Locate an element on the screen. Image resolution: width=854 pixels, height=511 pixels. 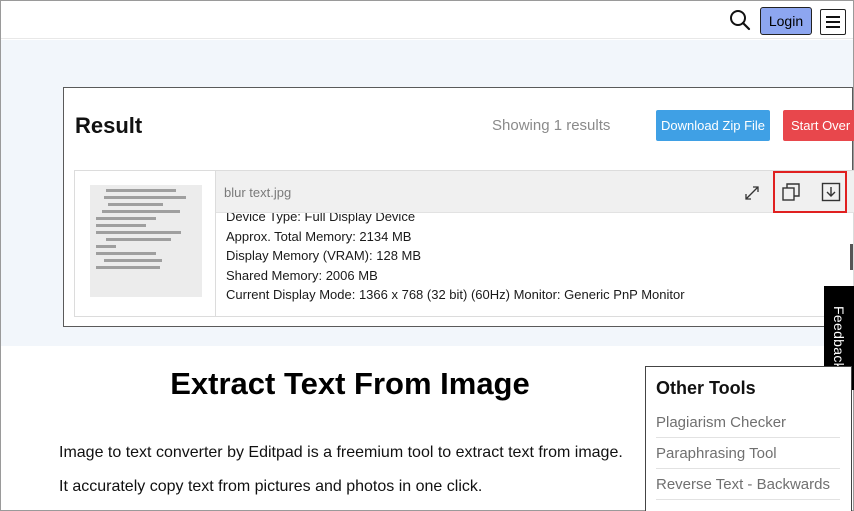
file-header: blur text.jpg is located at coordinates (535, 192).